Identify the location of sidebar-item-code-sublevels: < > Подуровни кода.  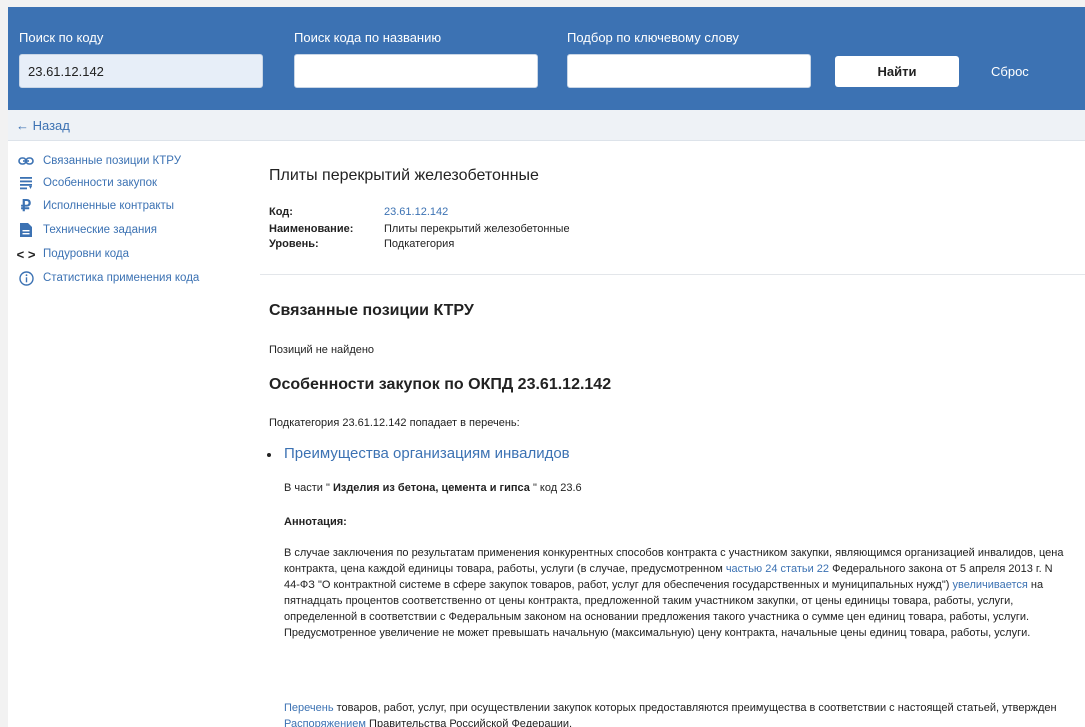
(73, 254).